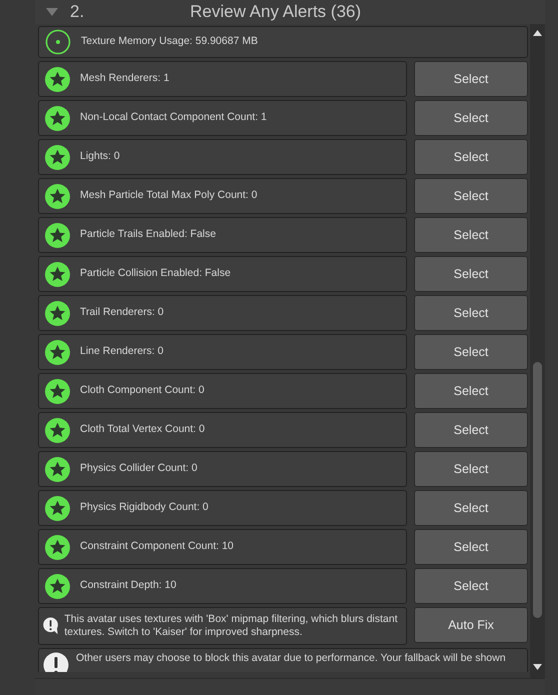  Describe the element at coordinates (169, 196) in the screenshot. I see `stat-label: Mesh Particle Total Max Poly Count: 0` at that location.